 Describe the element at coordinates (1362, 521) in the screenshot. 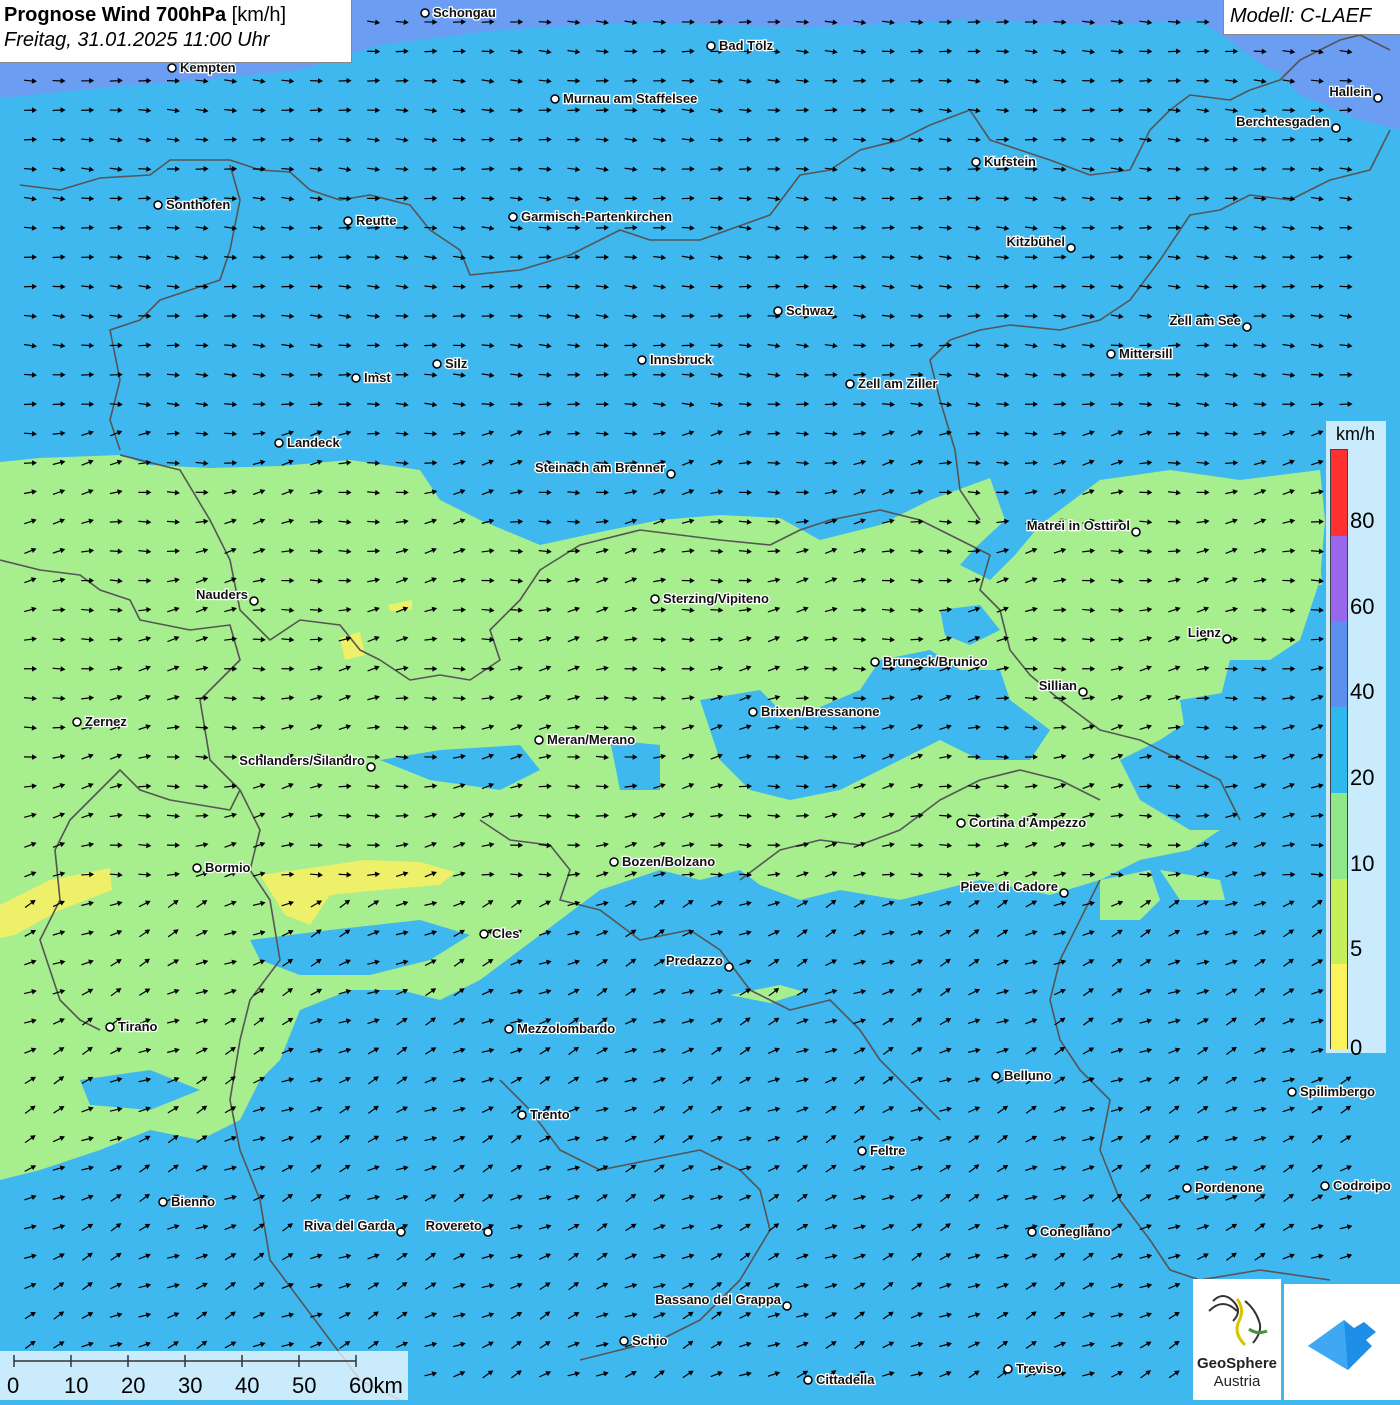

I see `legend-label: 80` at that location.